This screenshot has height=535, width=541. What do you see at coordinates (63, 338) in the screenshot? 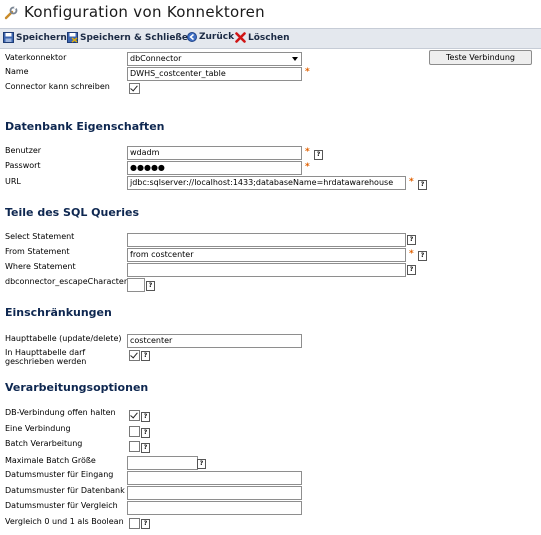
I see `main-table-label: Haupttabelle (update/delete)` at bounding box center [63, 338].